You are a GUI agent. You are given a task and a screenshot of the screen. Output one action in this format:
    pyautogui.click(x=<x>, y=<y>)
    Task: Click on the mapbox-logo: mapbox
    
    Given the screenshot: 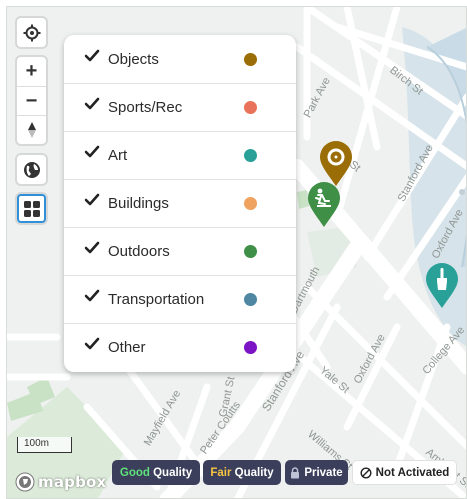 What is the action you would take?
    pyautogui.click(x=60, y=482)
    